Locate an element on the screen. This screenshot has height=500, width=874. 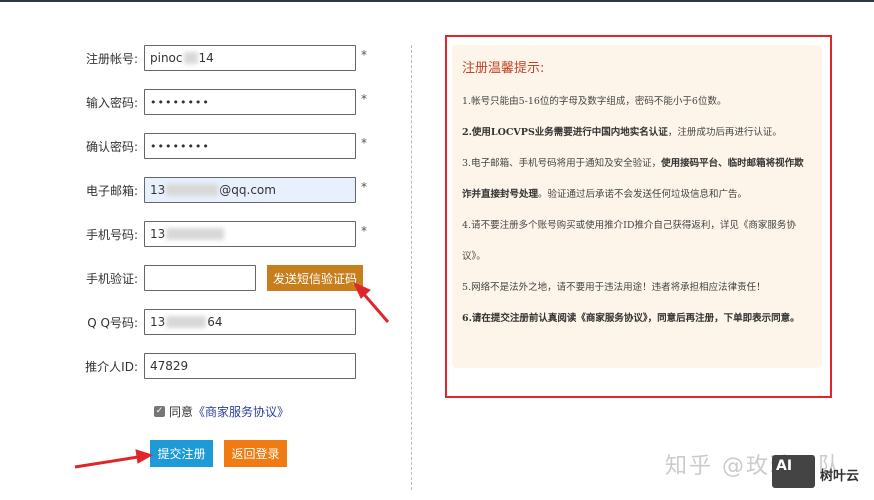
annotation-arrows is located at coordinates (232, 375).